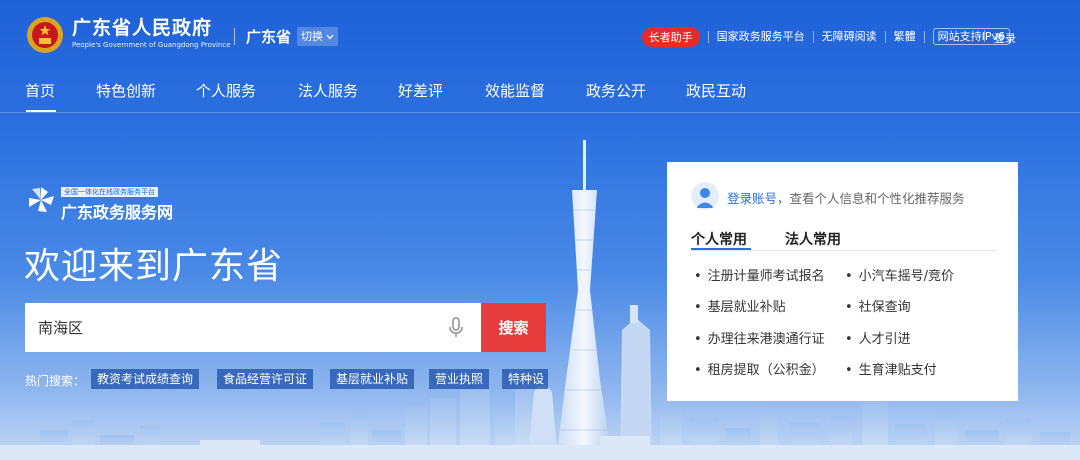 The height and width of the screenshot is (460, 1080). Describe the element at coordinates (456, 328) in the screenshot. I see `microphone-icon` at that location.